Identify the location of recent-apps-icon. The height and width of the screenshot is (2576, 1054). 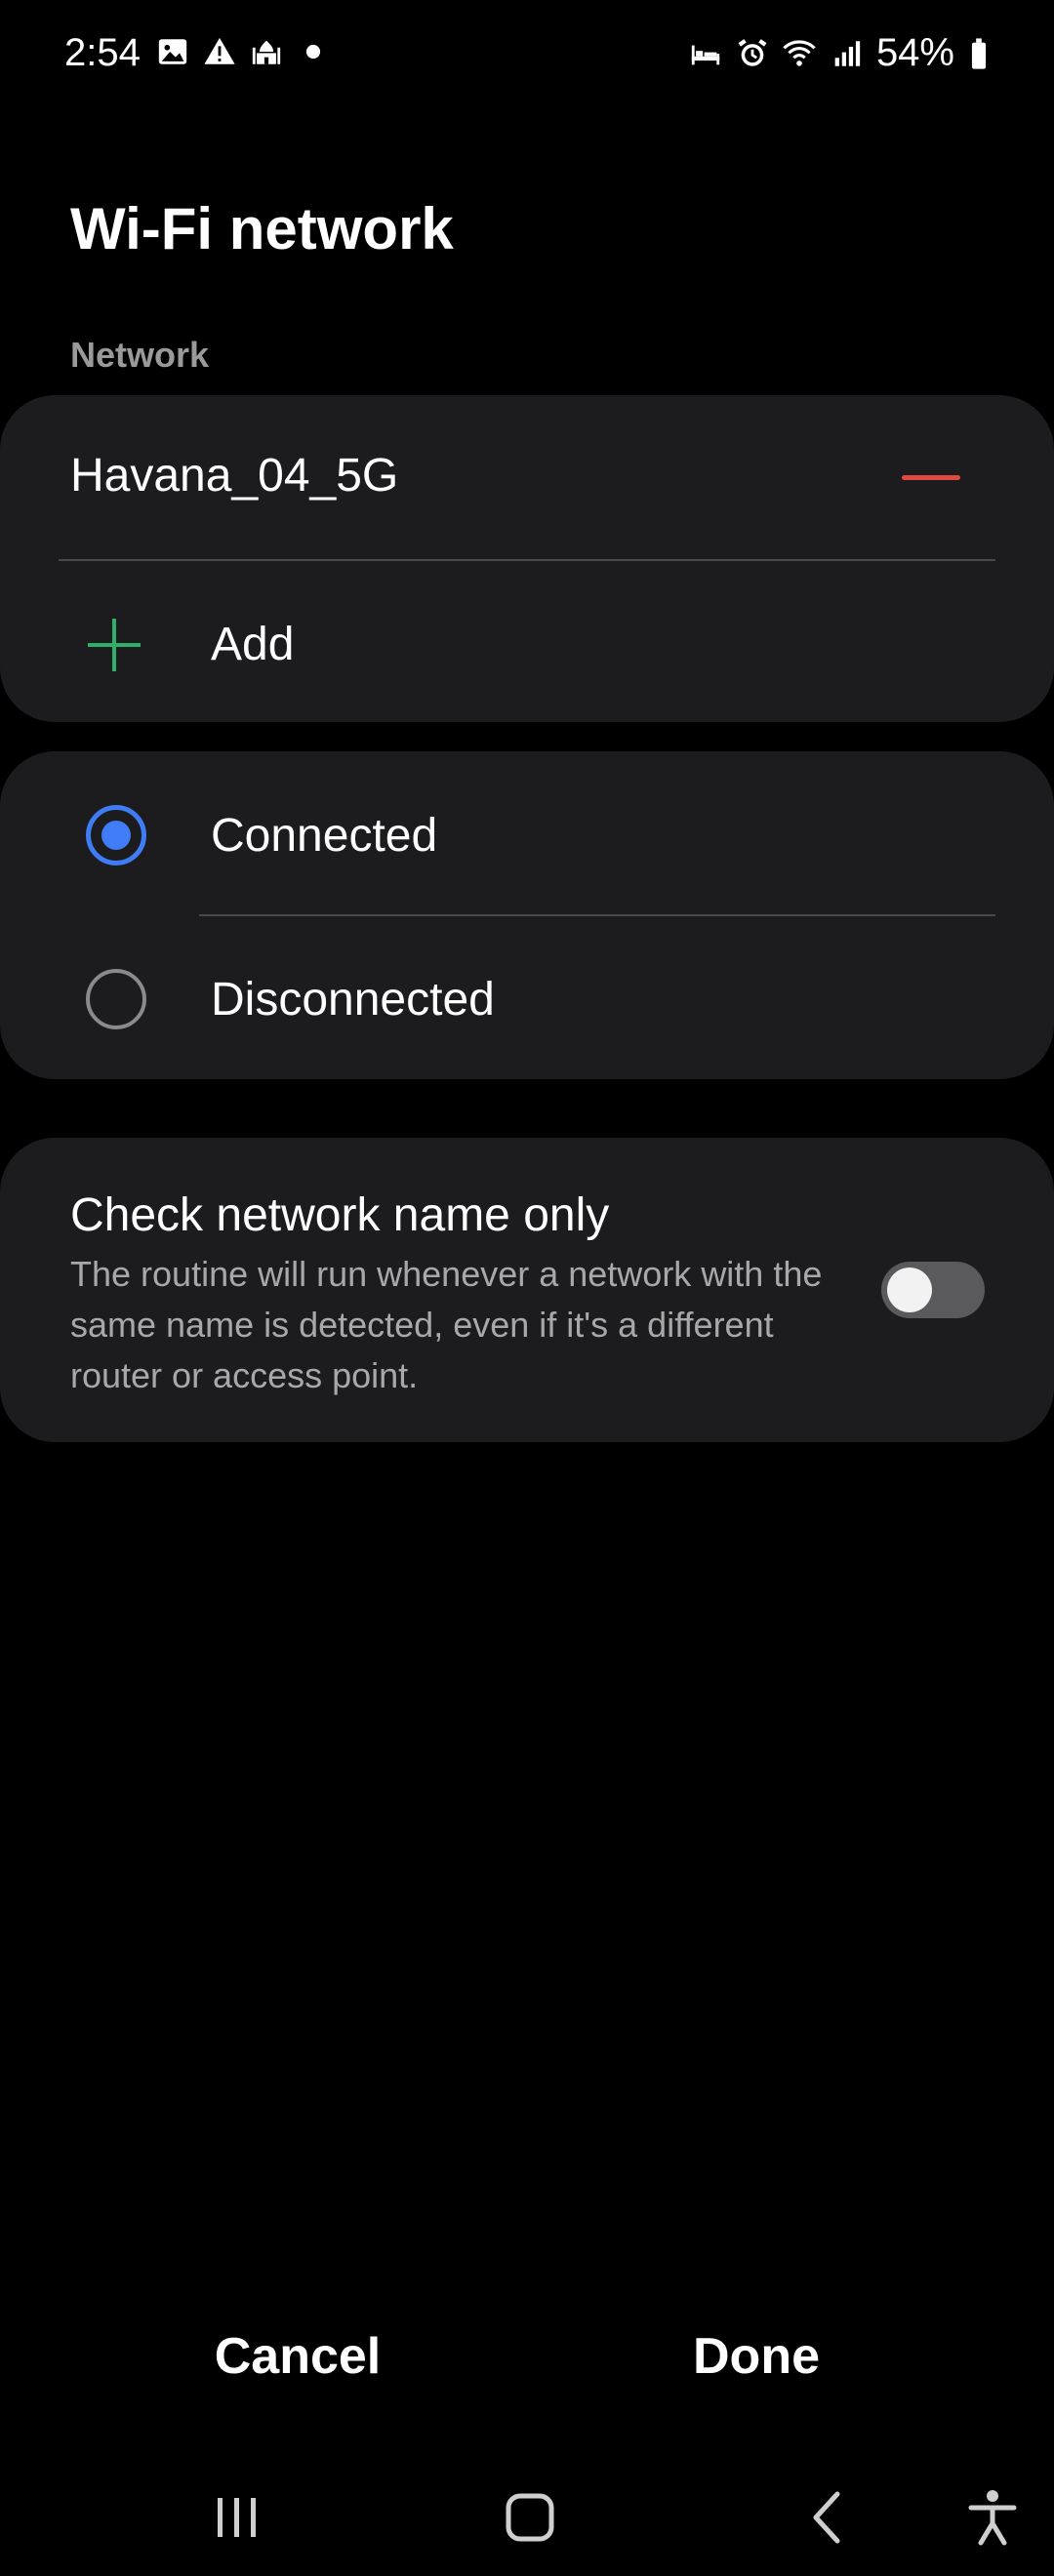
(237, 2517).